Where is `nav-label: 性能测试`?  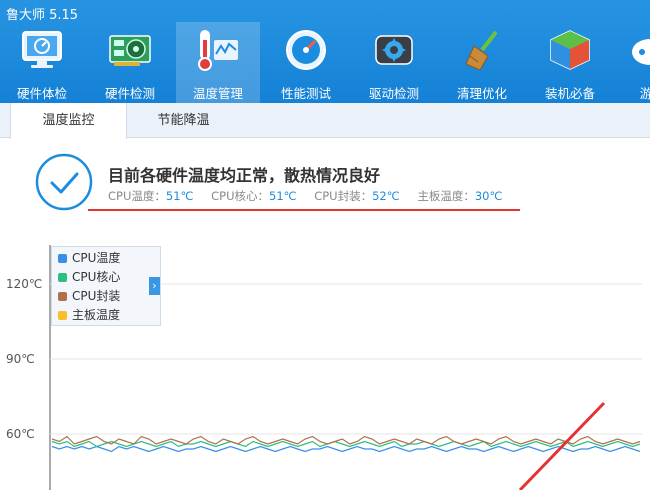
nav-label: 性能测试 is located at coordinates (305, 93).